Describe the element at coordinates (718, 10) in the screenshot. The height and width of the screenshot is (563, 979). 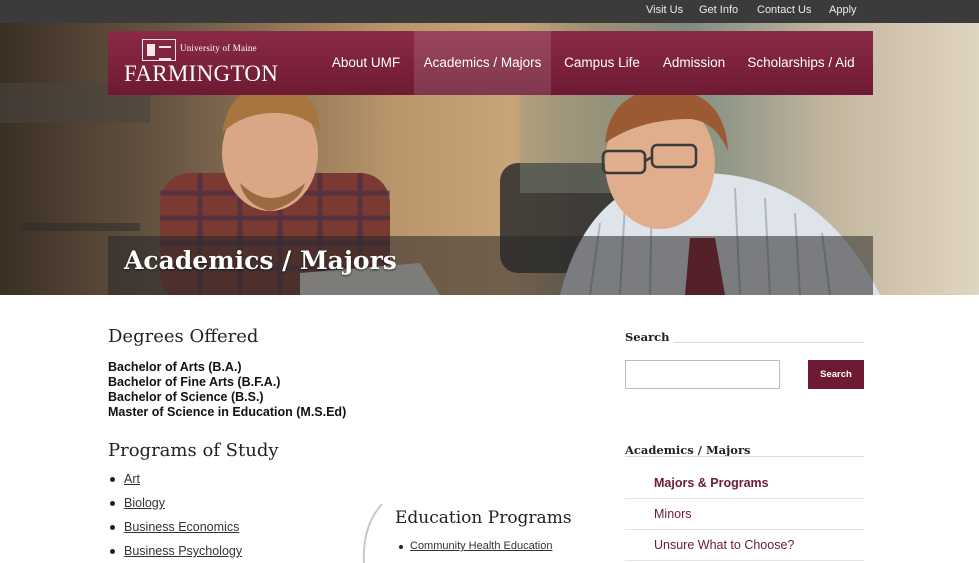
I see `get-info-link: Get Info` at that location.